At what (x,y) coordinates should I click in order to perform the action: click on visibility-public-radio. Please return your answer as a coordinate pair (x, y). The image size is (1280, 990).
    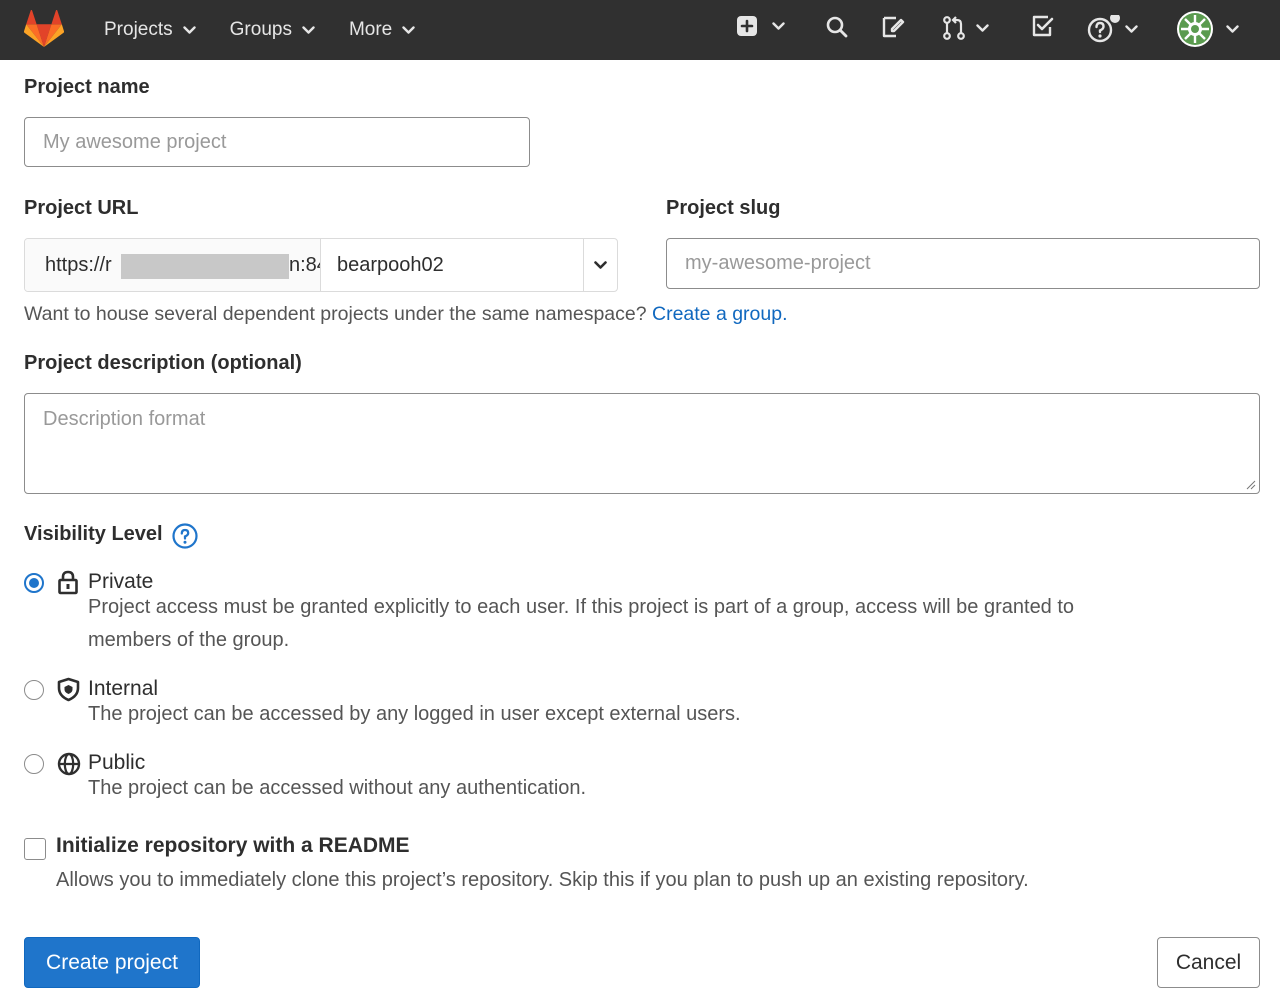
    Looking at the image, I should click on (34, 764).